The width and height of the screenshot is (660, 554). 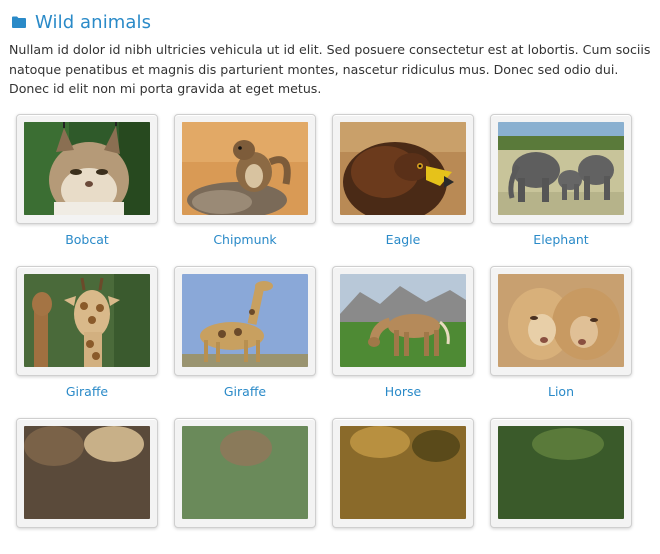 I want to click on gallery-item-label: Horse, so click(x=403, y=393).